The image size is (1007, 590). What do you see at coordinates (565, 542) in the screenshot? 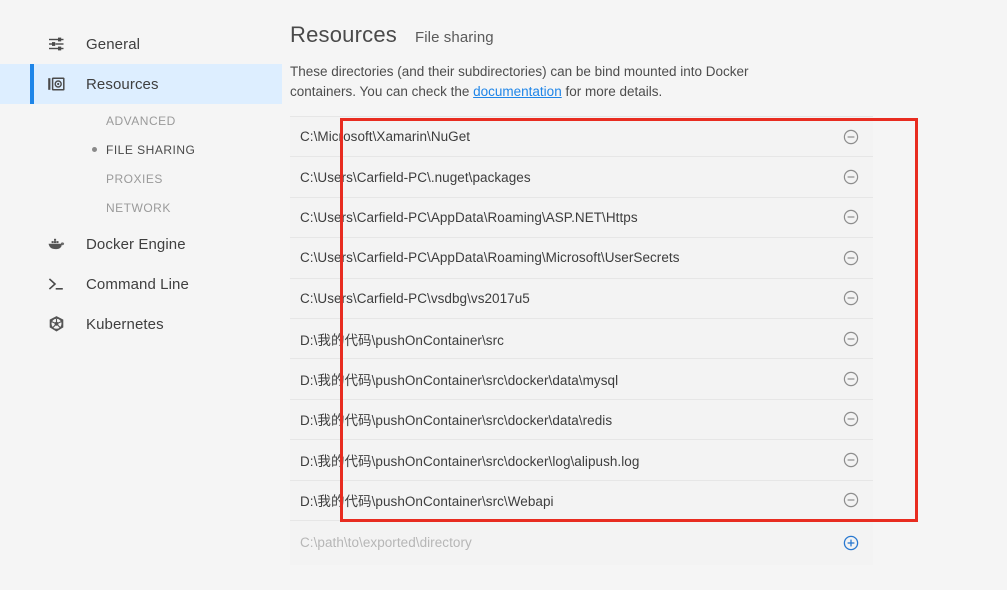
I see `new-directory-input: C:\path\to\exported\directory` at bounding box center [565, 542].